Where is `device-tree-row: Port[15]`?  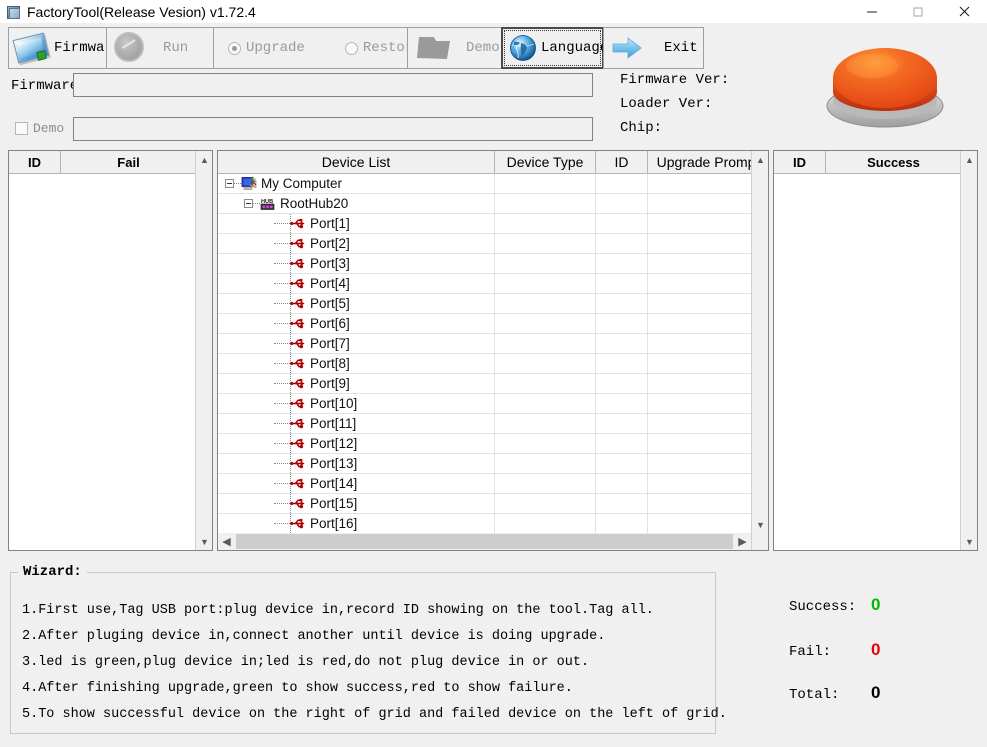 device-tree-row: Port[15] is located at coordinates (484, 504).